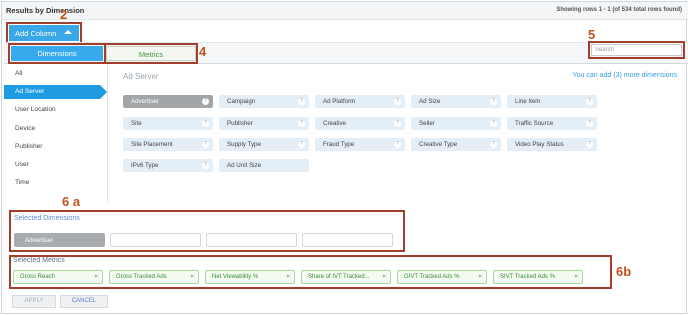 The image size is (688, 315). I want to click on chip-label: Ad Size, so click(430, 101).